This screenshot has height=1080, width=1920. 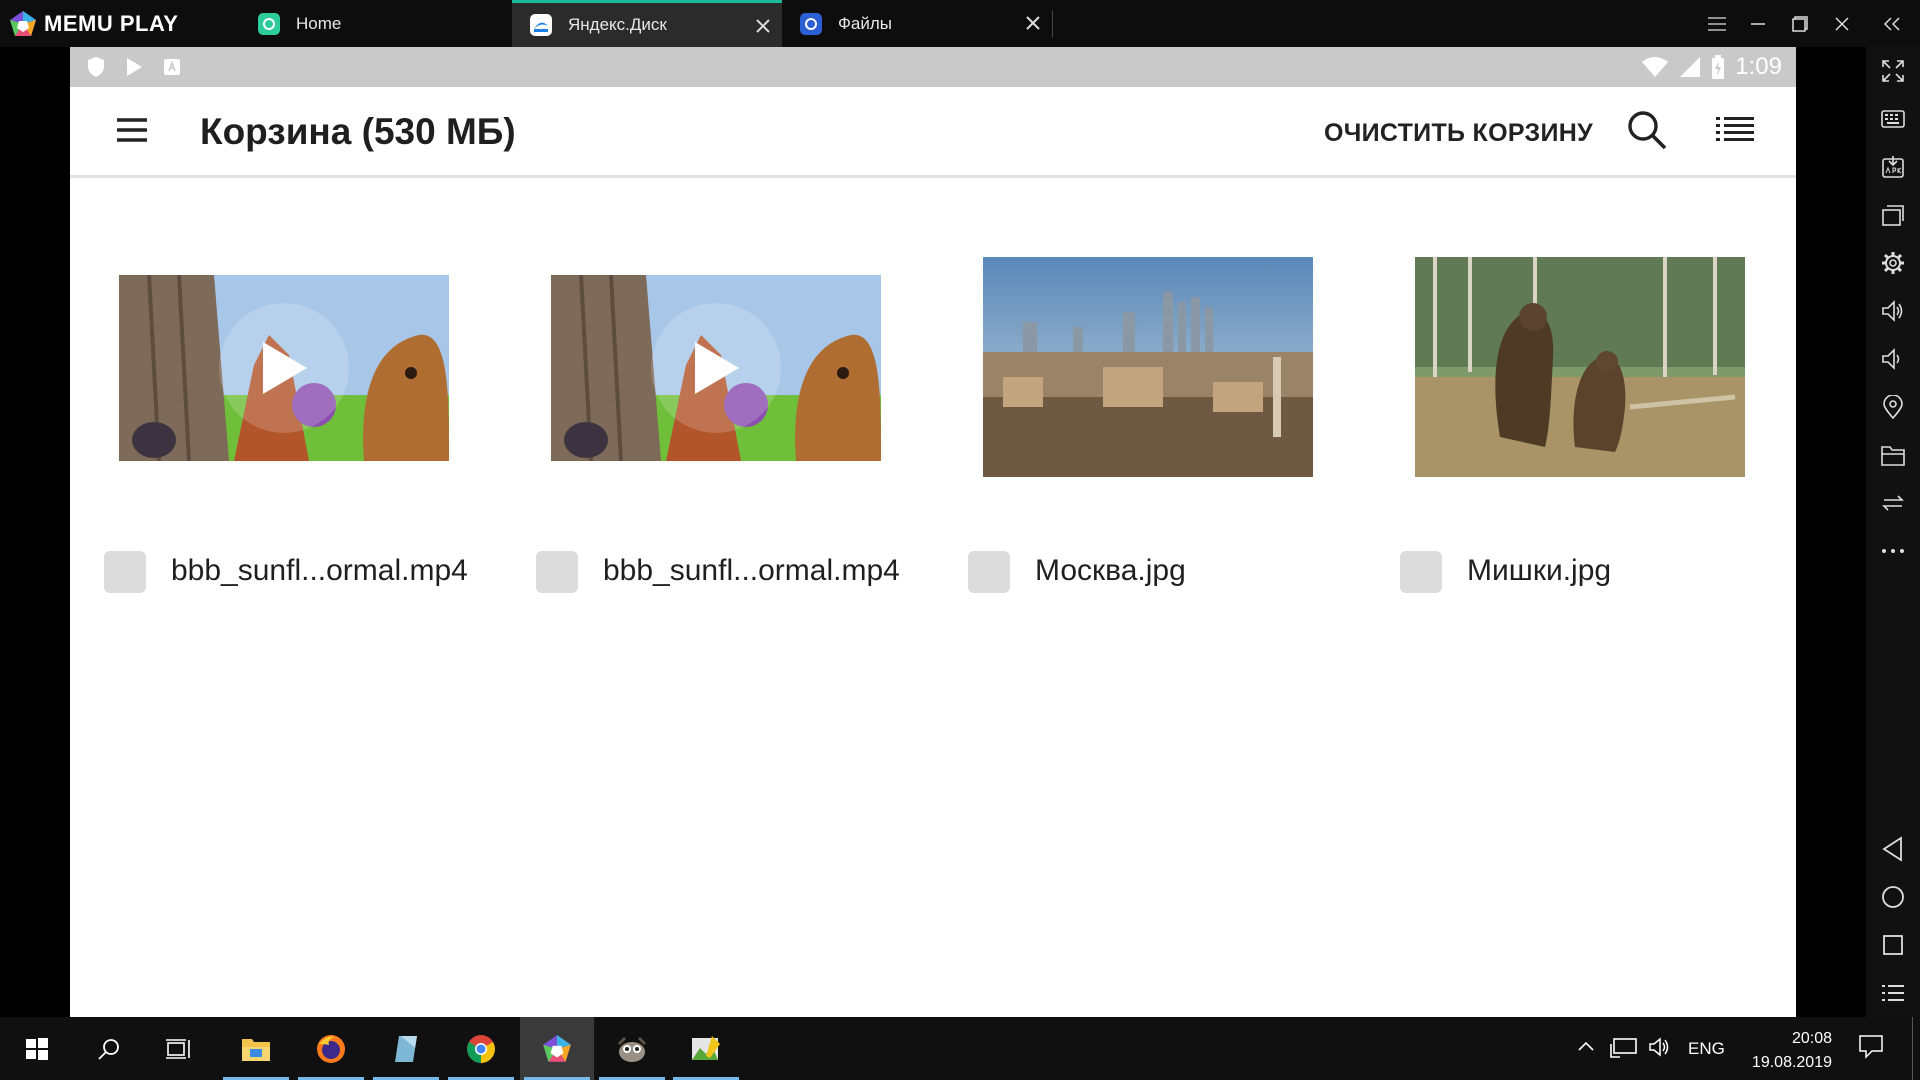 I want to click on firefox-icon, so click(x=331, y=1048).